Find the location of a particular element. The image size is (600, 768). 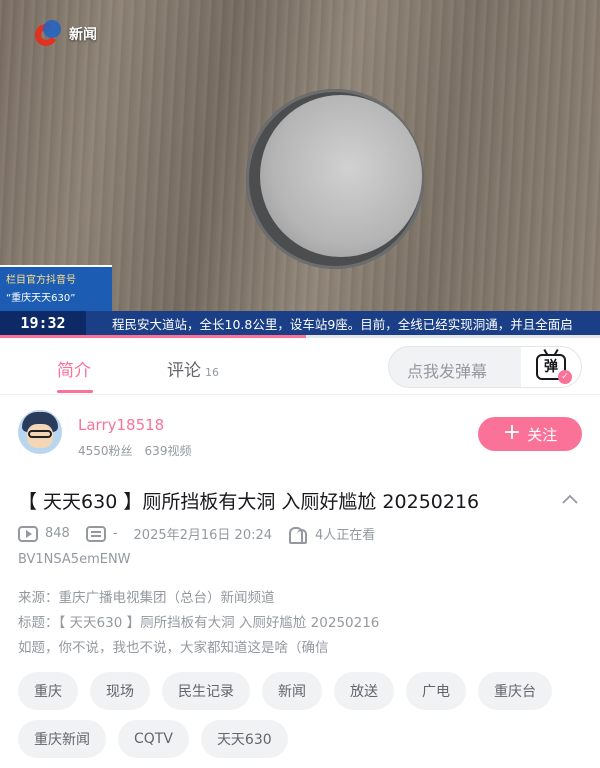

danmaku-icon: 弹 ✓ is located at coordinates (554, 369).